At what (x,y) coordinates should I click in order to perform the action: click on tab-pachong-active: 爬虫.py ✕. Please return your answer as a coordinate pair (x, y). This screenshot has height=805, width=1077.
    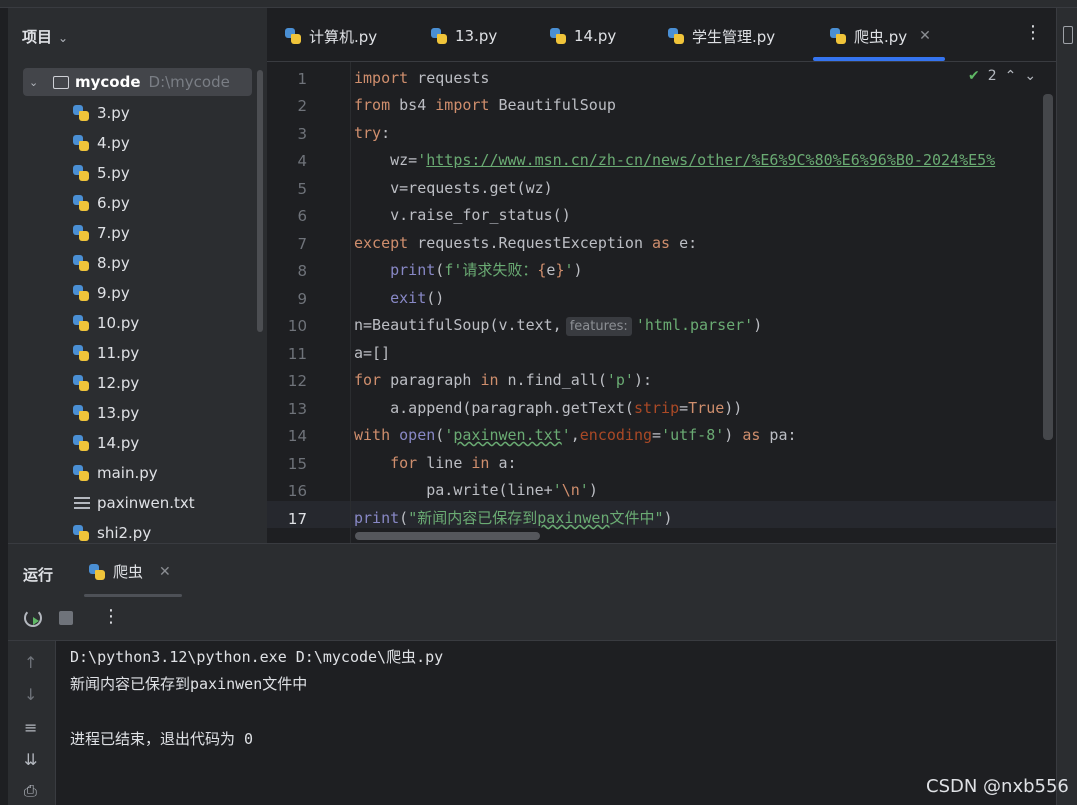
    Looking at the image, I should click on (880, 36).